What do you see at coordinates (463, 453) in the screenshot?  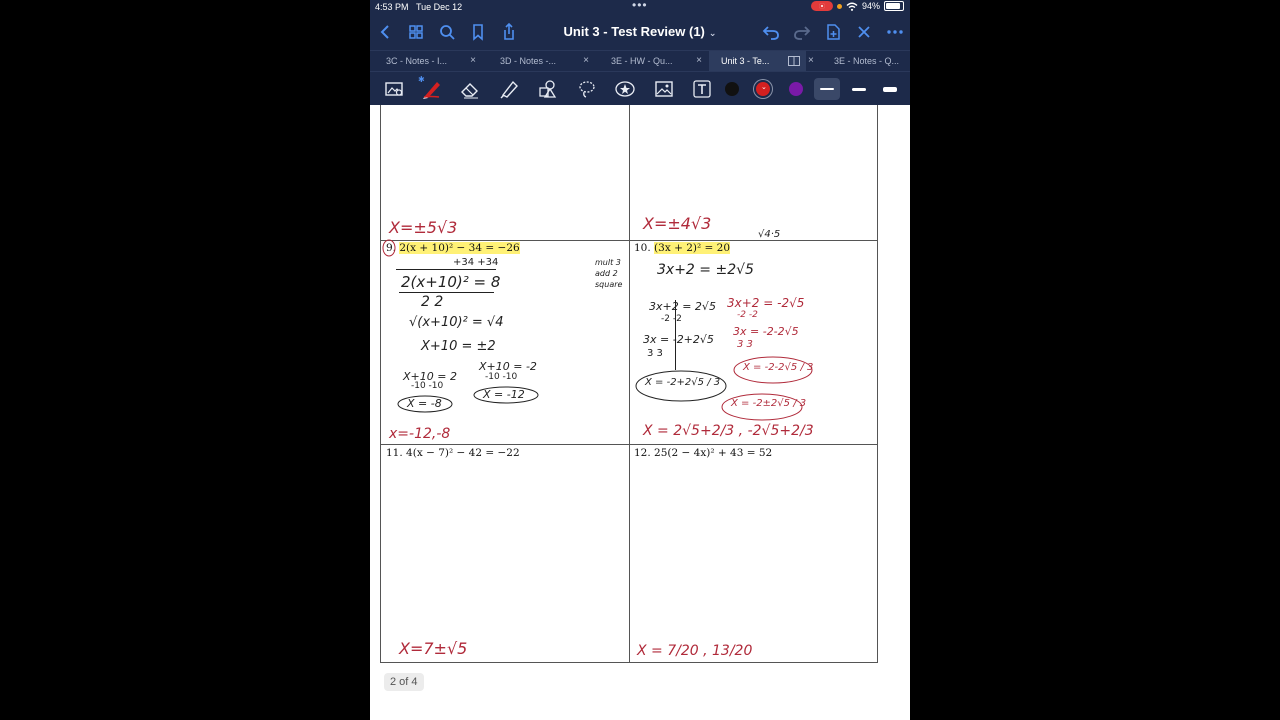 I see `problem-11-equation: 4(x − 7)² − 42 = −22` at bounding box center [463, 453].